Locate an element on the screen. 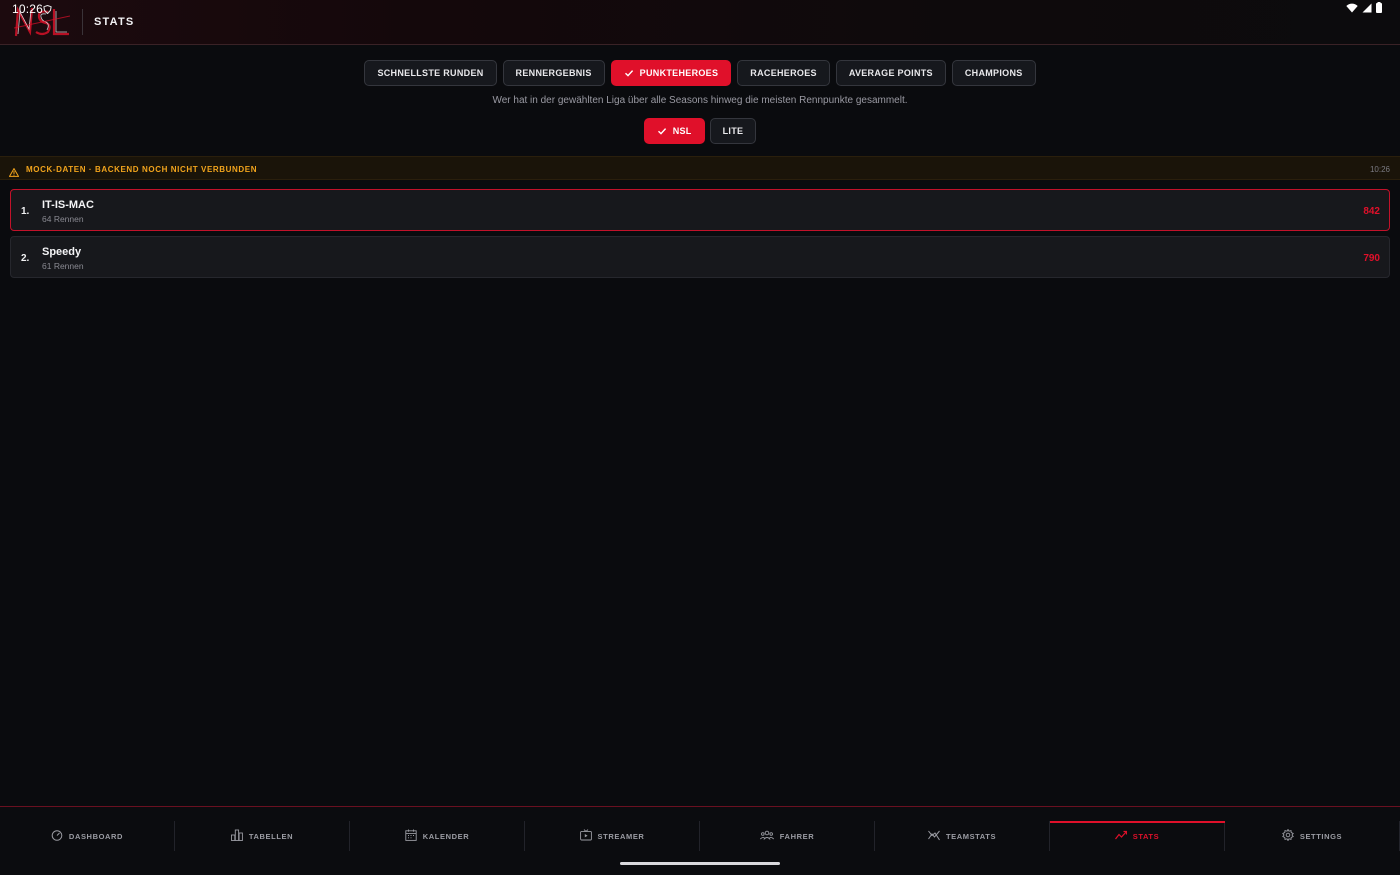 The image size is (1400, 875). system-icons is located at coordinates (1364, 9).